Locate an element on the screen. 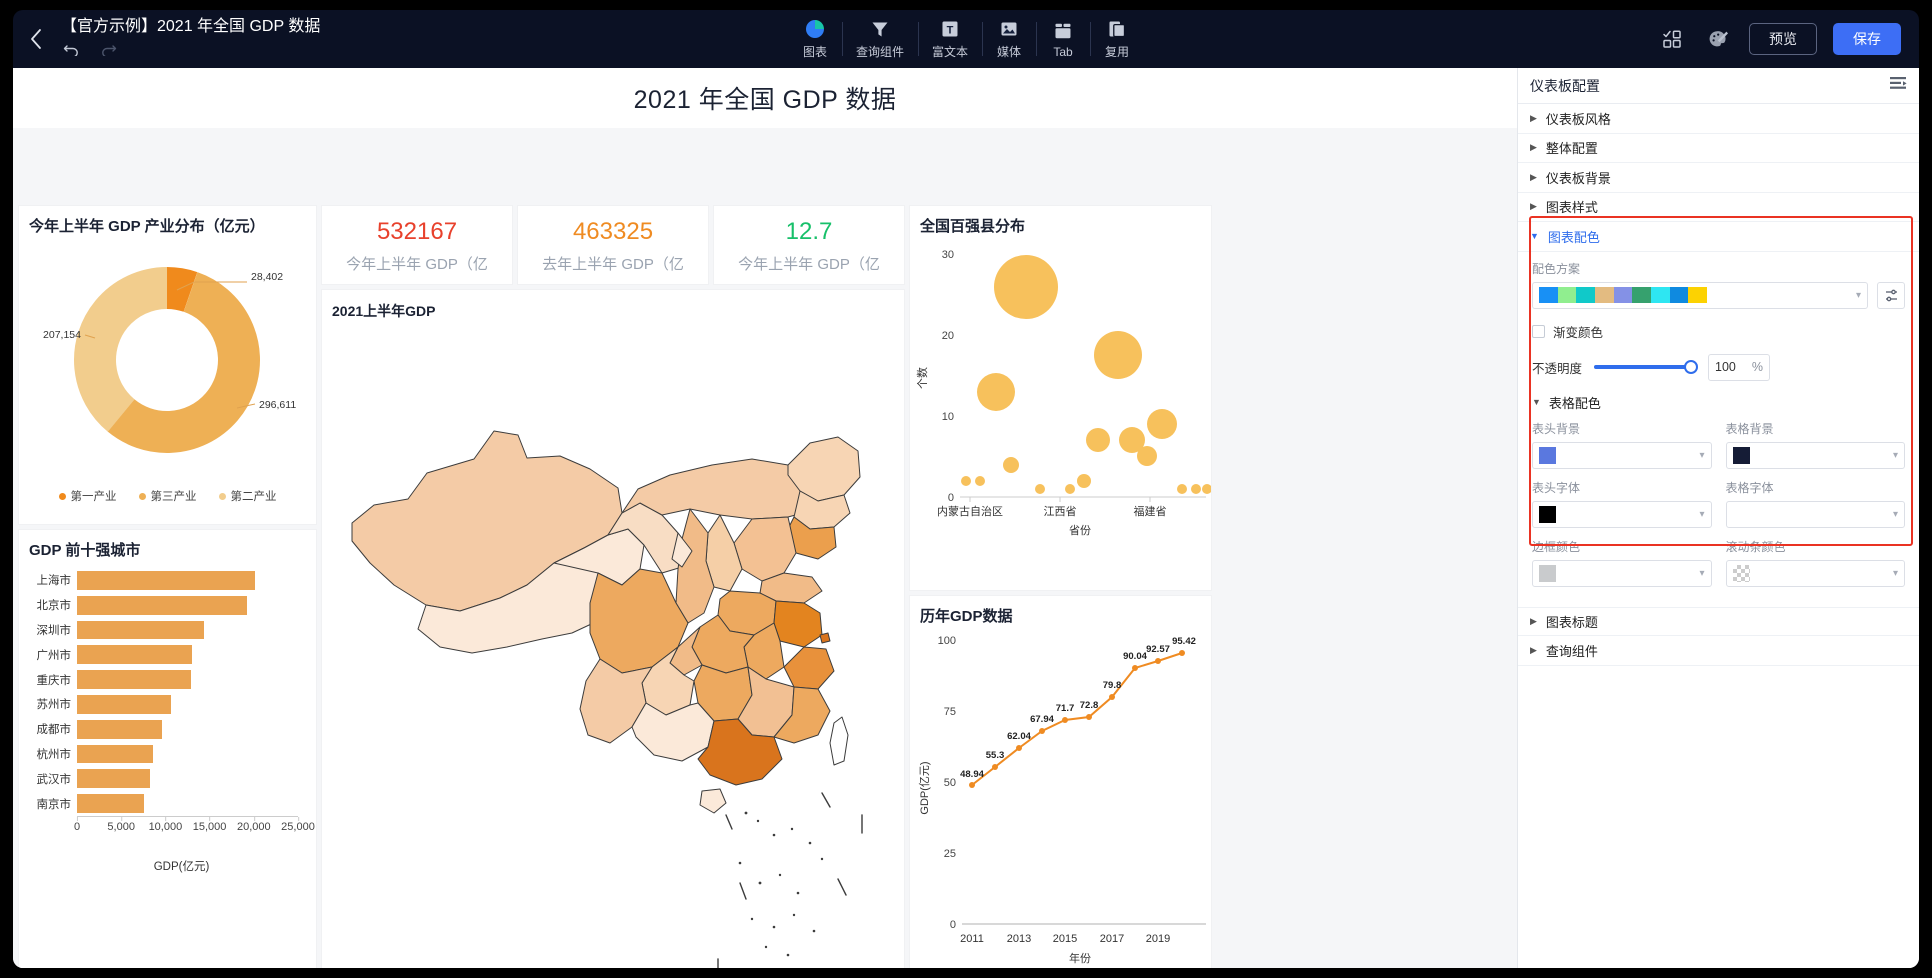 The width and height of the screenshot is (1932, 978). panel-collapse-icon is located at coordinates (1898, 85).